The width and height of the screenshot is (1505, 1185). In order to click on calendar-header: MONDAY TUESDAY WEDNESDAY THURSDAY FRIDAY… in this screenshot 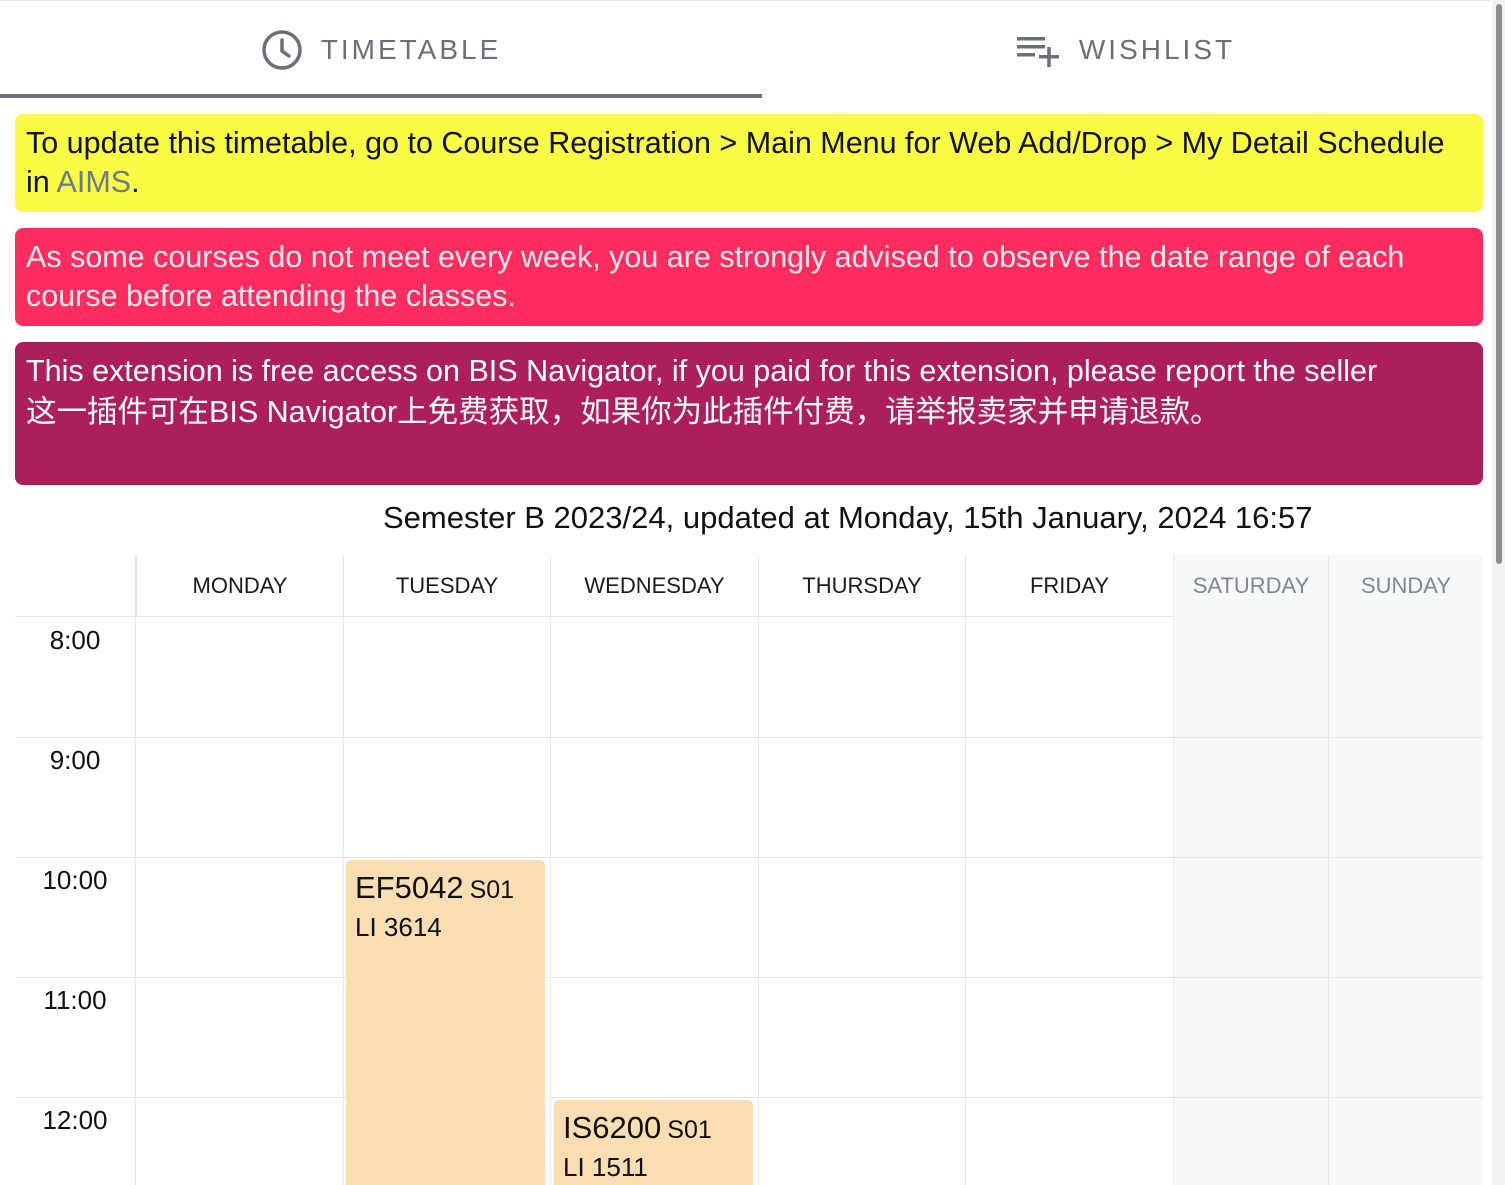, I will do `click(749, 586)`.